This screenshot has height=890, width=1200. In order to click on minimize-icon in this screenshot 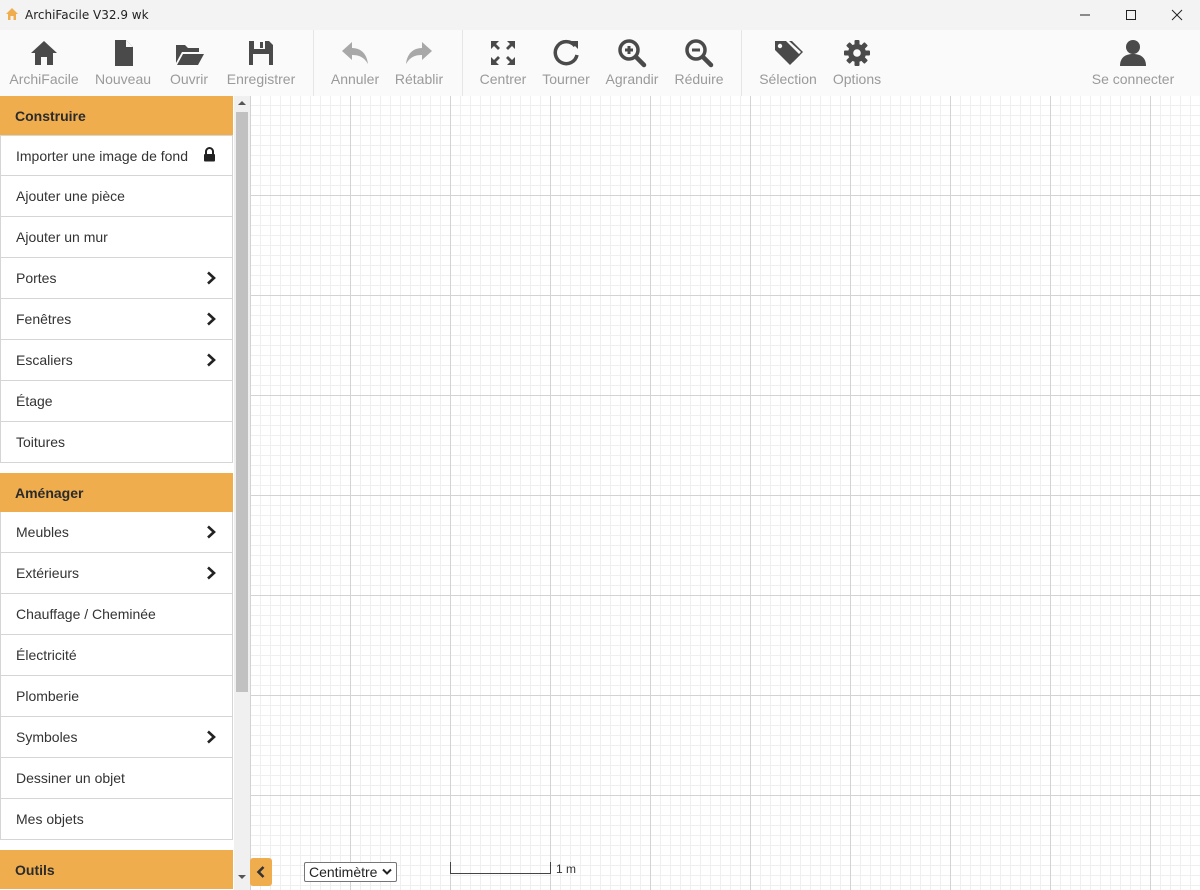, I will do `click(1085, 15)`.